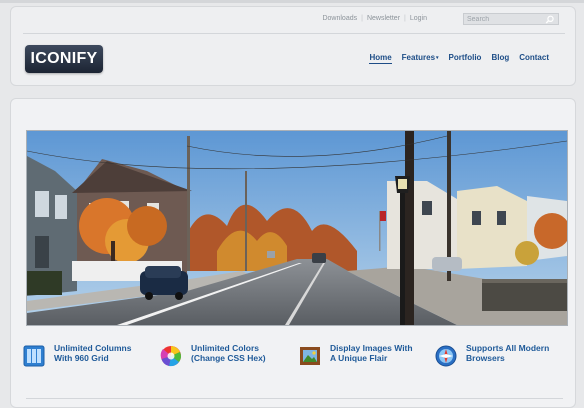 The height and width of the screenshot is (408, 584). What do you see at coordinates (170, 356) in the screenshot?
I see `color-wheel-icon` at bounding box center [170, 356].